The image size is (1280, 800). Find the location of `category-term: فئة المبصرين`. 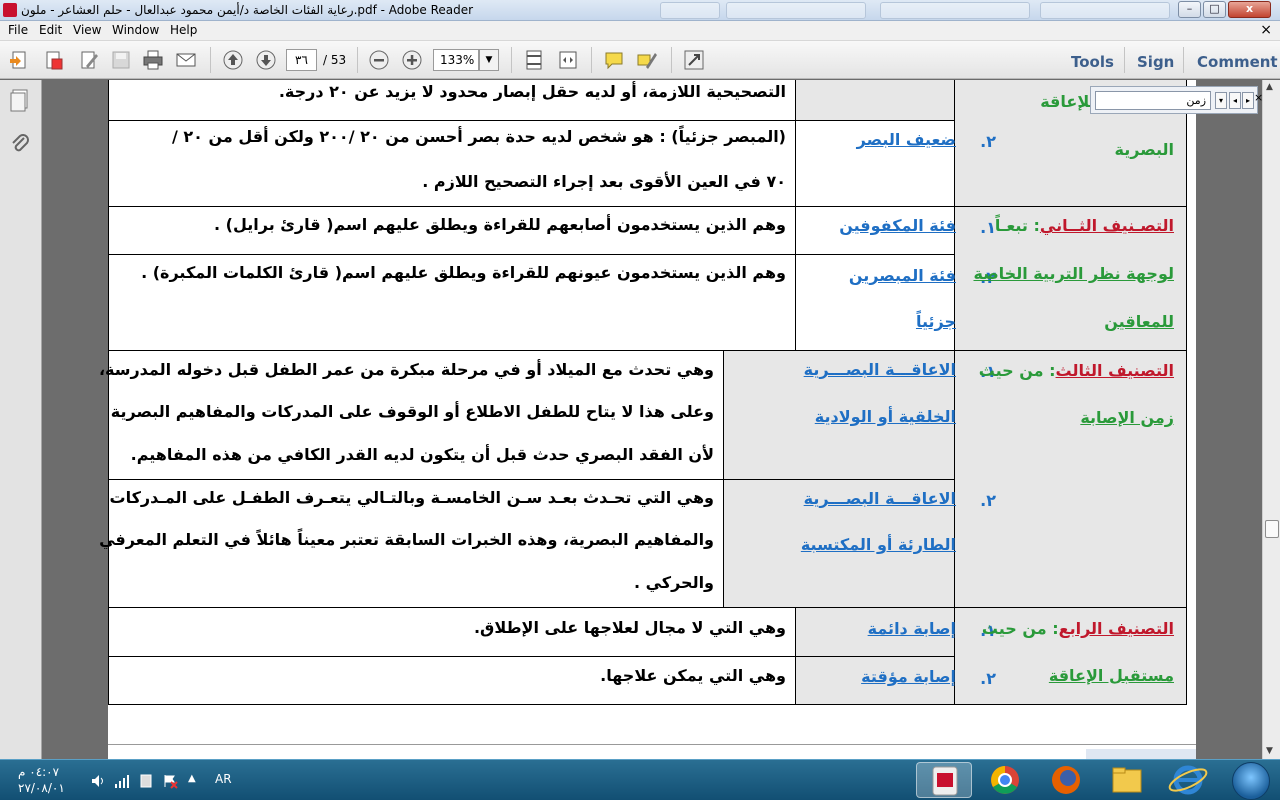

category-term: فئة المبصرين is located at coordinates (902, 275).